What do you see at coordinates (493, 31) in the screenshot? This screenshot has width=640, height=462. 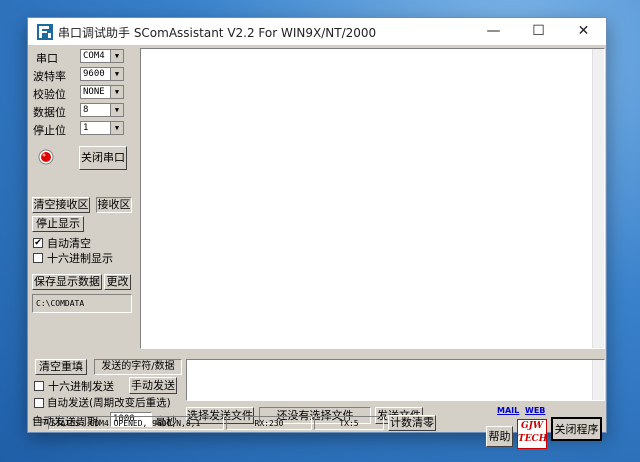 I see `minimize-button: —` at bounding box center [493, 31].